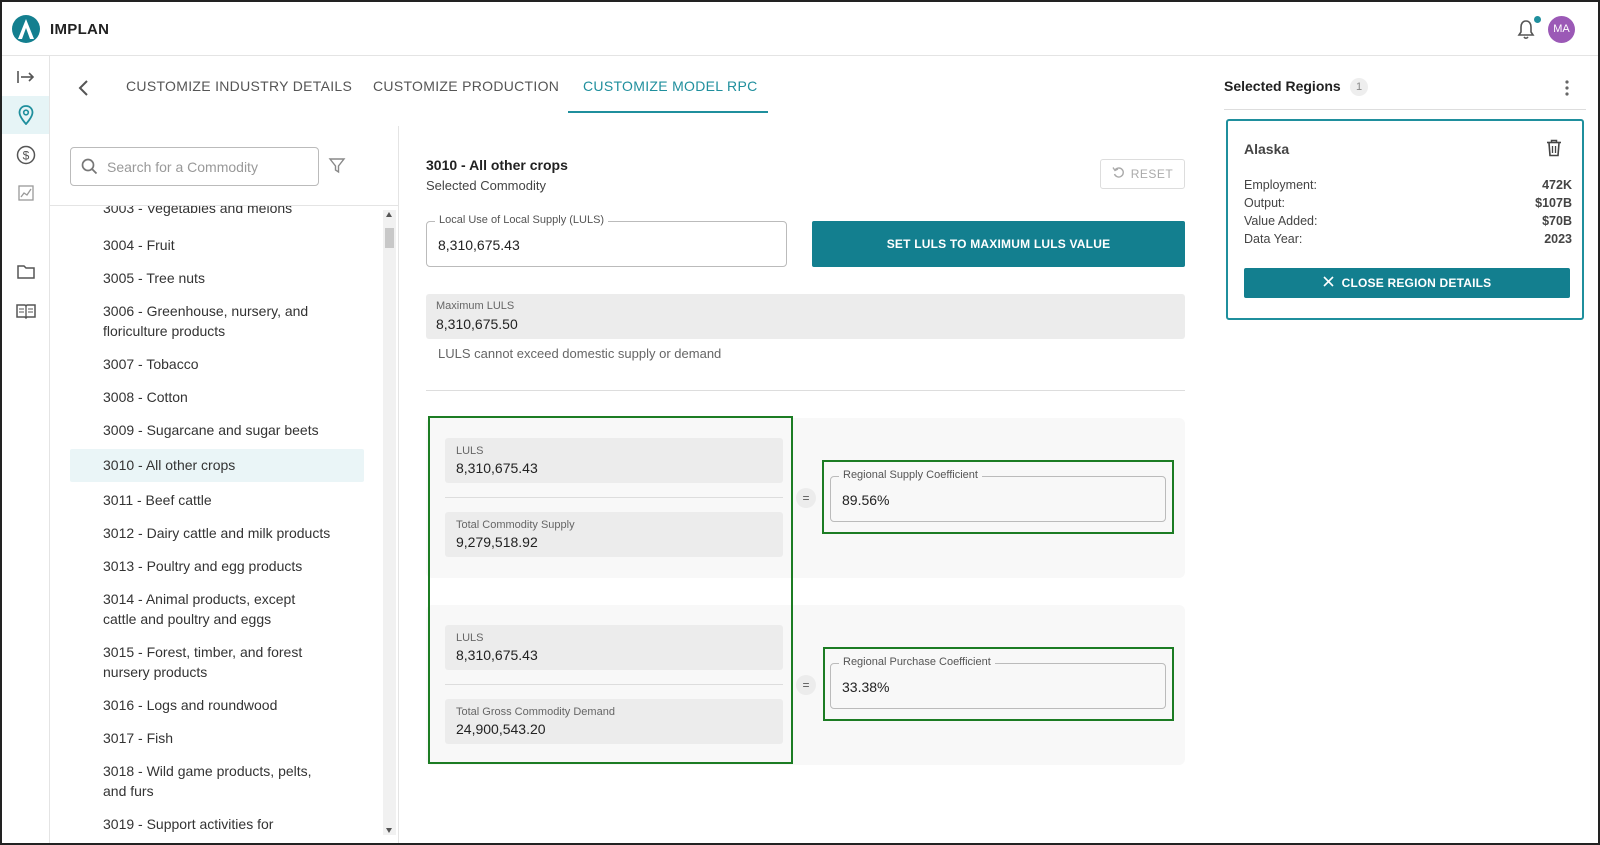  I want to click on regional-purchase-coefficient-field: Regional Purchase Coefficient 33.38%, so click(998, 682).